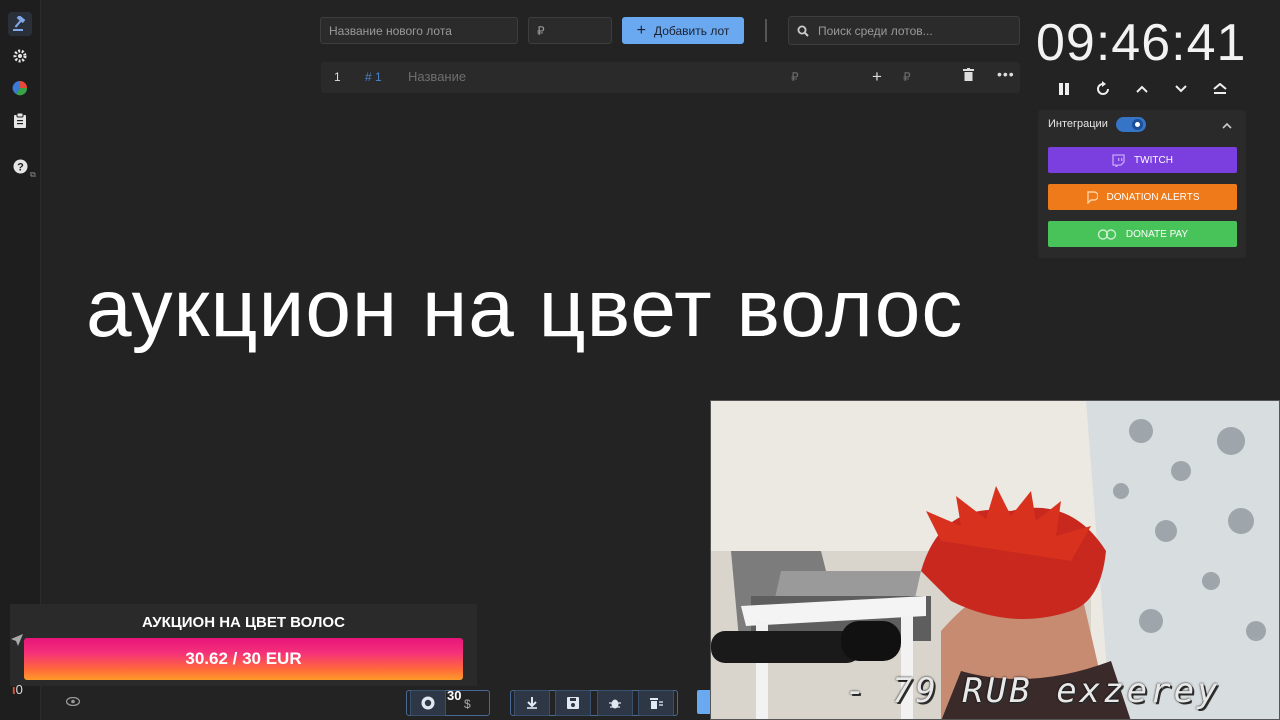  I want to click on goal-progress-text: 30.62 / 30 EUR, so click(243, 658).